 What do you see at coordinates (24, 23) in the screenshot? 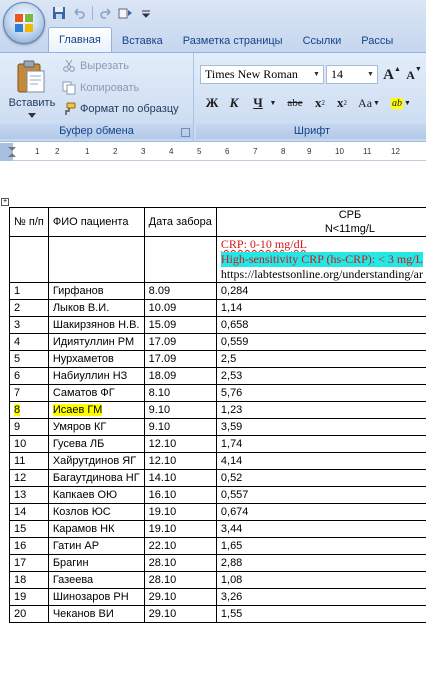
I see `office-button` at bounding box center [24, 23].